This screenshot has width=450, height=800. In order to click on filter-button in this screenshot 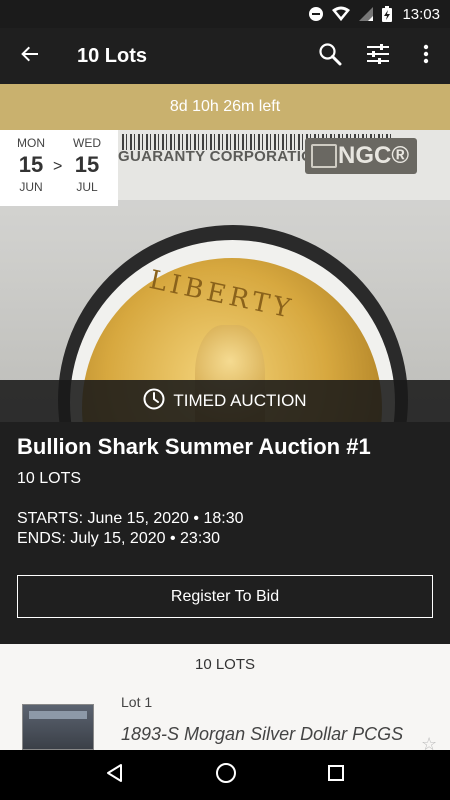, I will do `click(378, 56)`.